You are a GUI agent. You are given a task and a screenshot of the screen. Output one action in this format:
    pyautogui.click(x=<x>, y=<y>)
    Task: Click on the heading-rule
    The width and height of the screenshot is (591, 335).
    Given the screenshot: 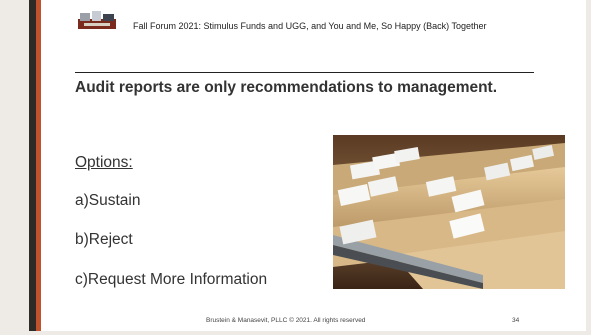 What is the action you would take?
    pyautogui.click(x=304, y=72)
    